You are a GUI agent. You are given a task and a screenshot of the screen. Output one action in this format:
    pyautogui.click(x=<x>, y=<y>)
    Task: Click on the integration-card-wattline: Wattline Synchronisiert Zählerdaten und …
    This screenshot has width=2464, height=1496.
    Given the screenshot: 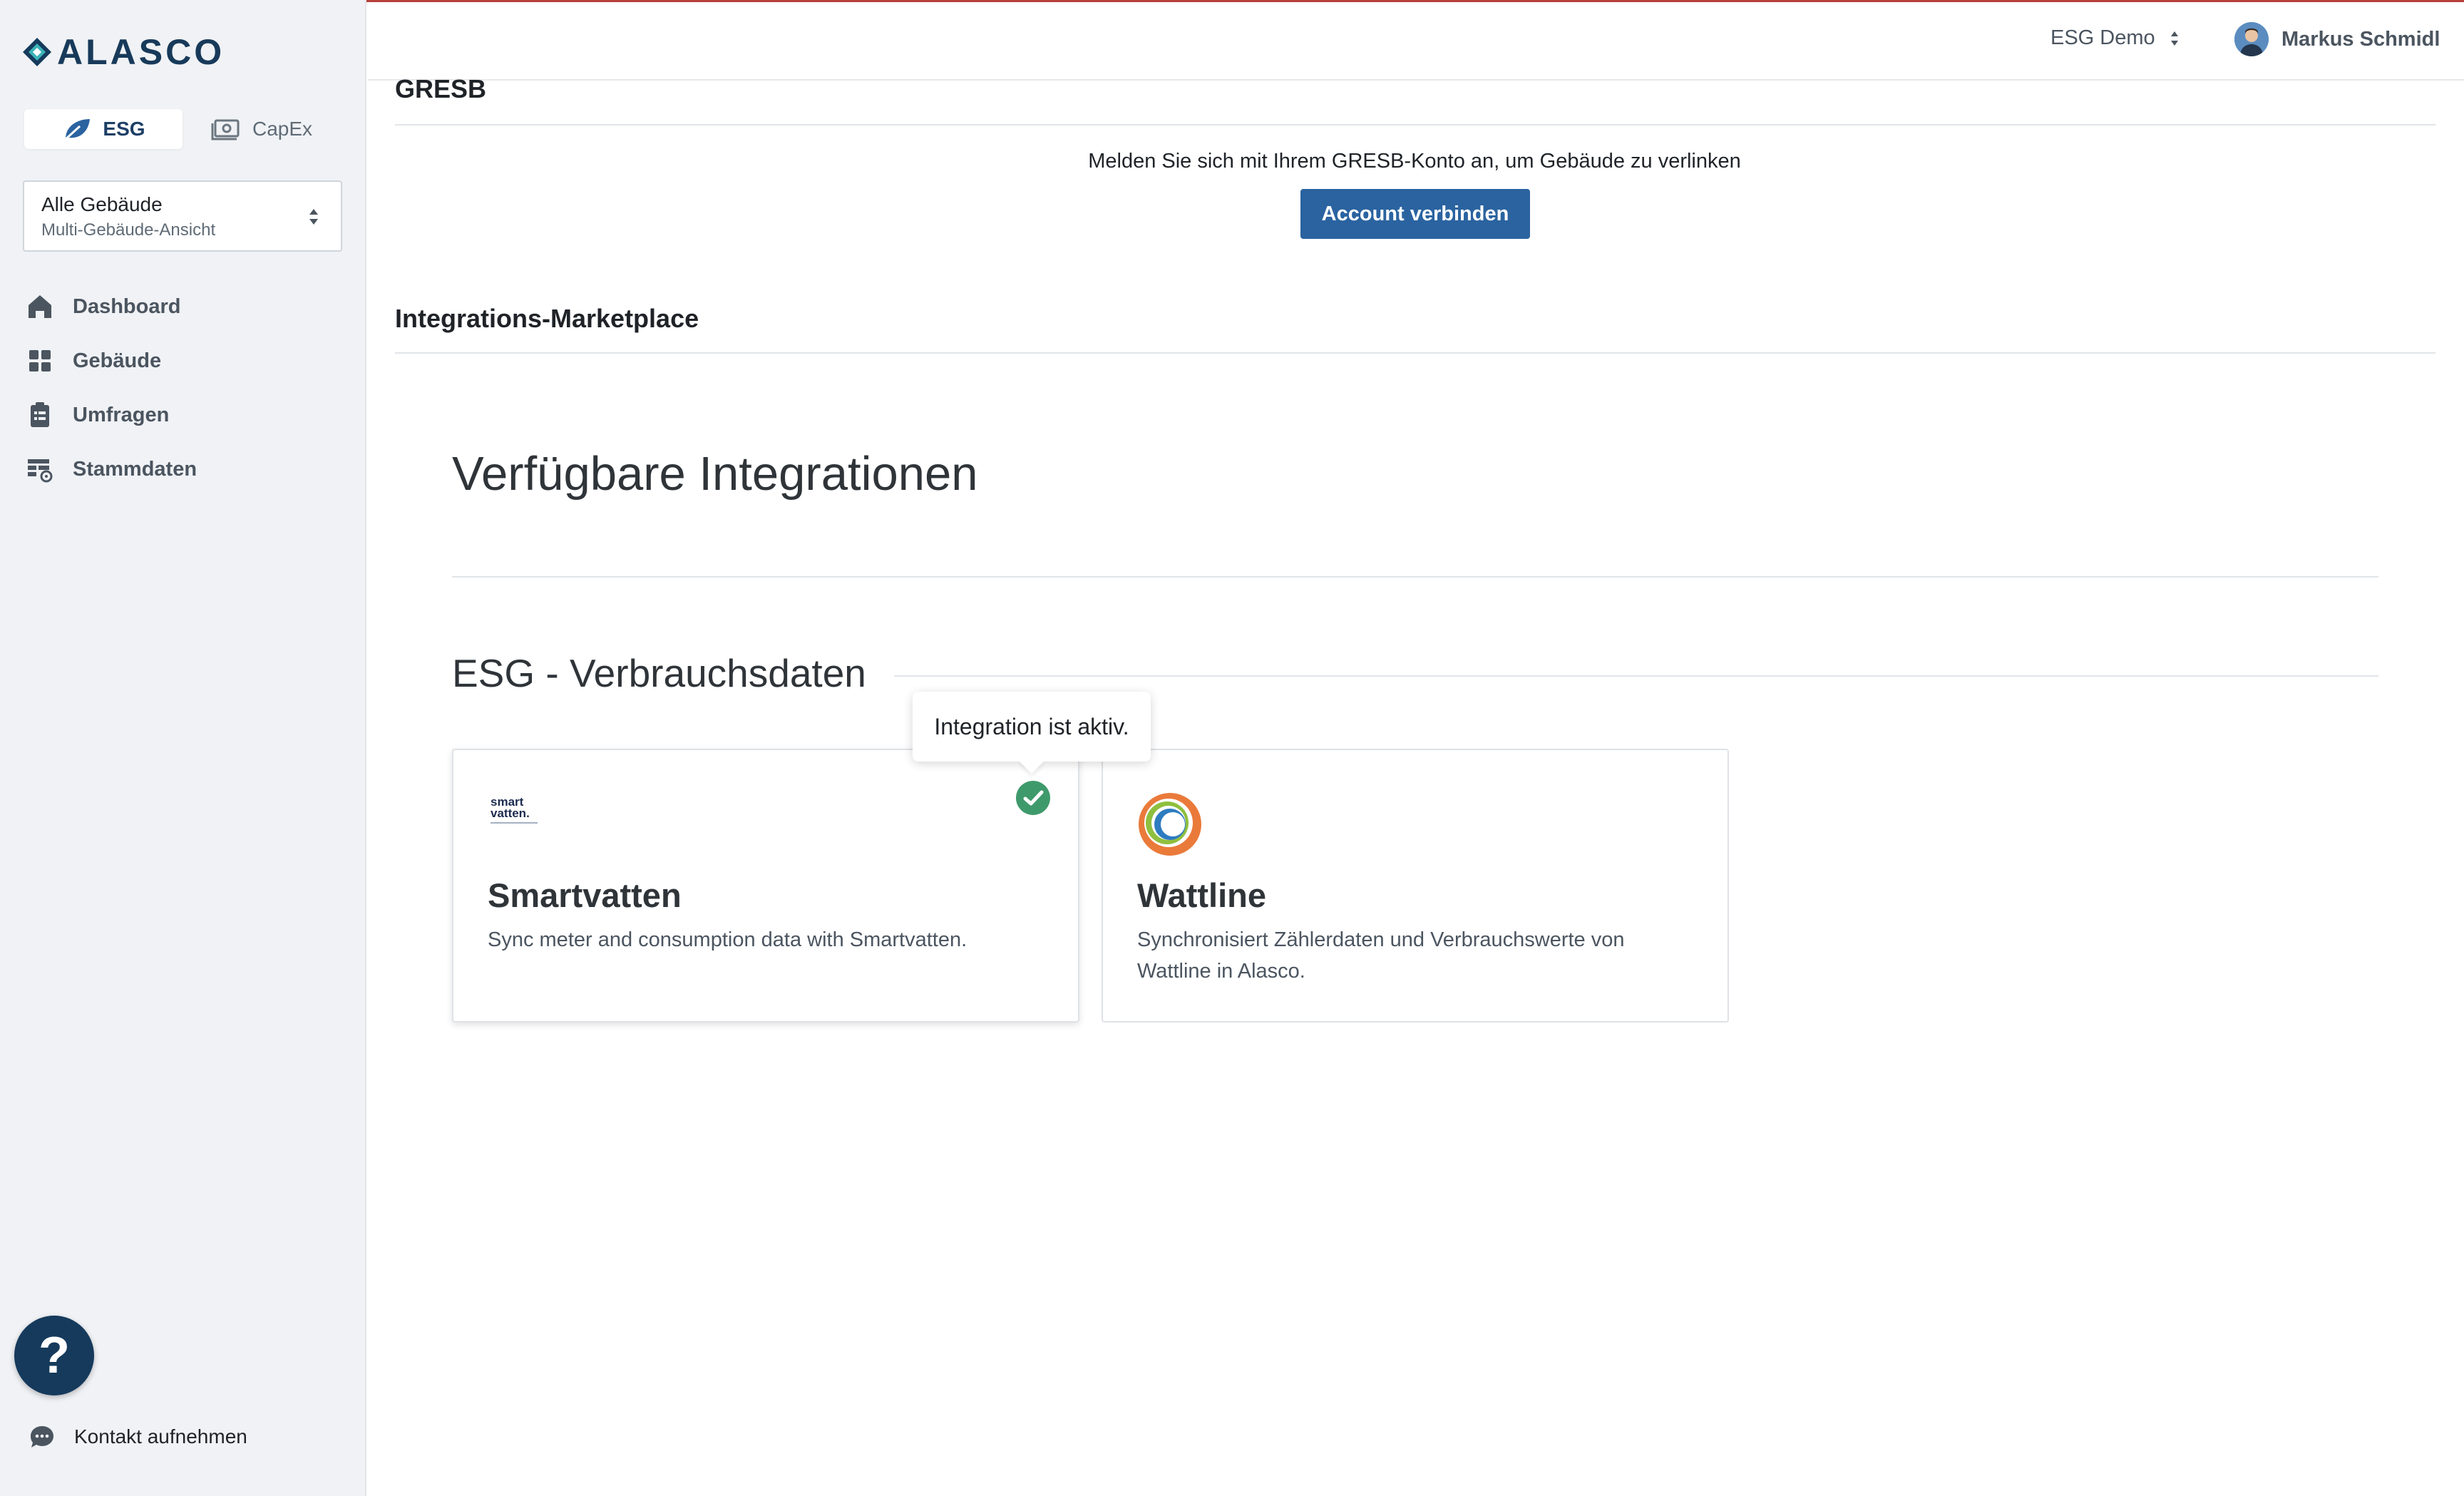 What is the action you would take?
    pyautogui.click(x=1415, y=886)
    